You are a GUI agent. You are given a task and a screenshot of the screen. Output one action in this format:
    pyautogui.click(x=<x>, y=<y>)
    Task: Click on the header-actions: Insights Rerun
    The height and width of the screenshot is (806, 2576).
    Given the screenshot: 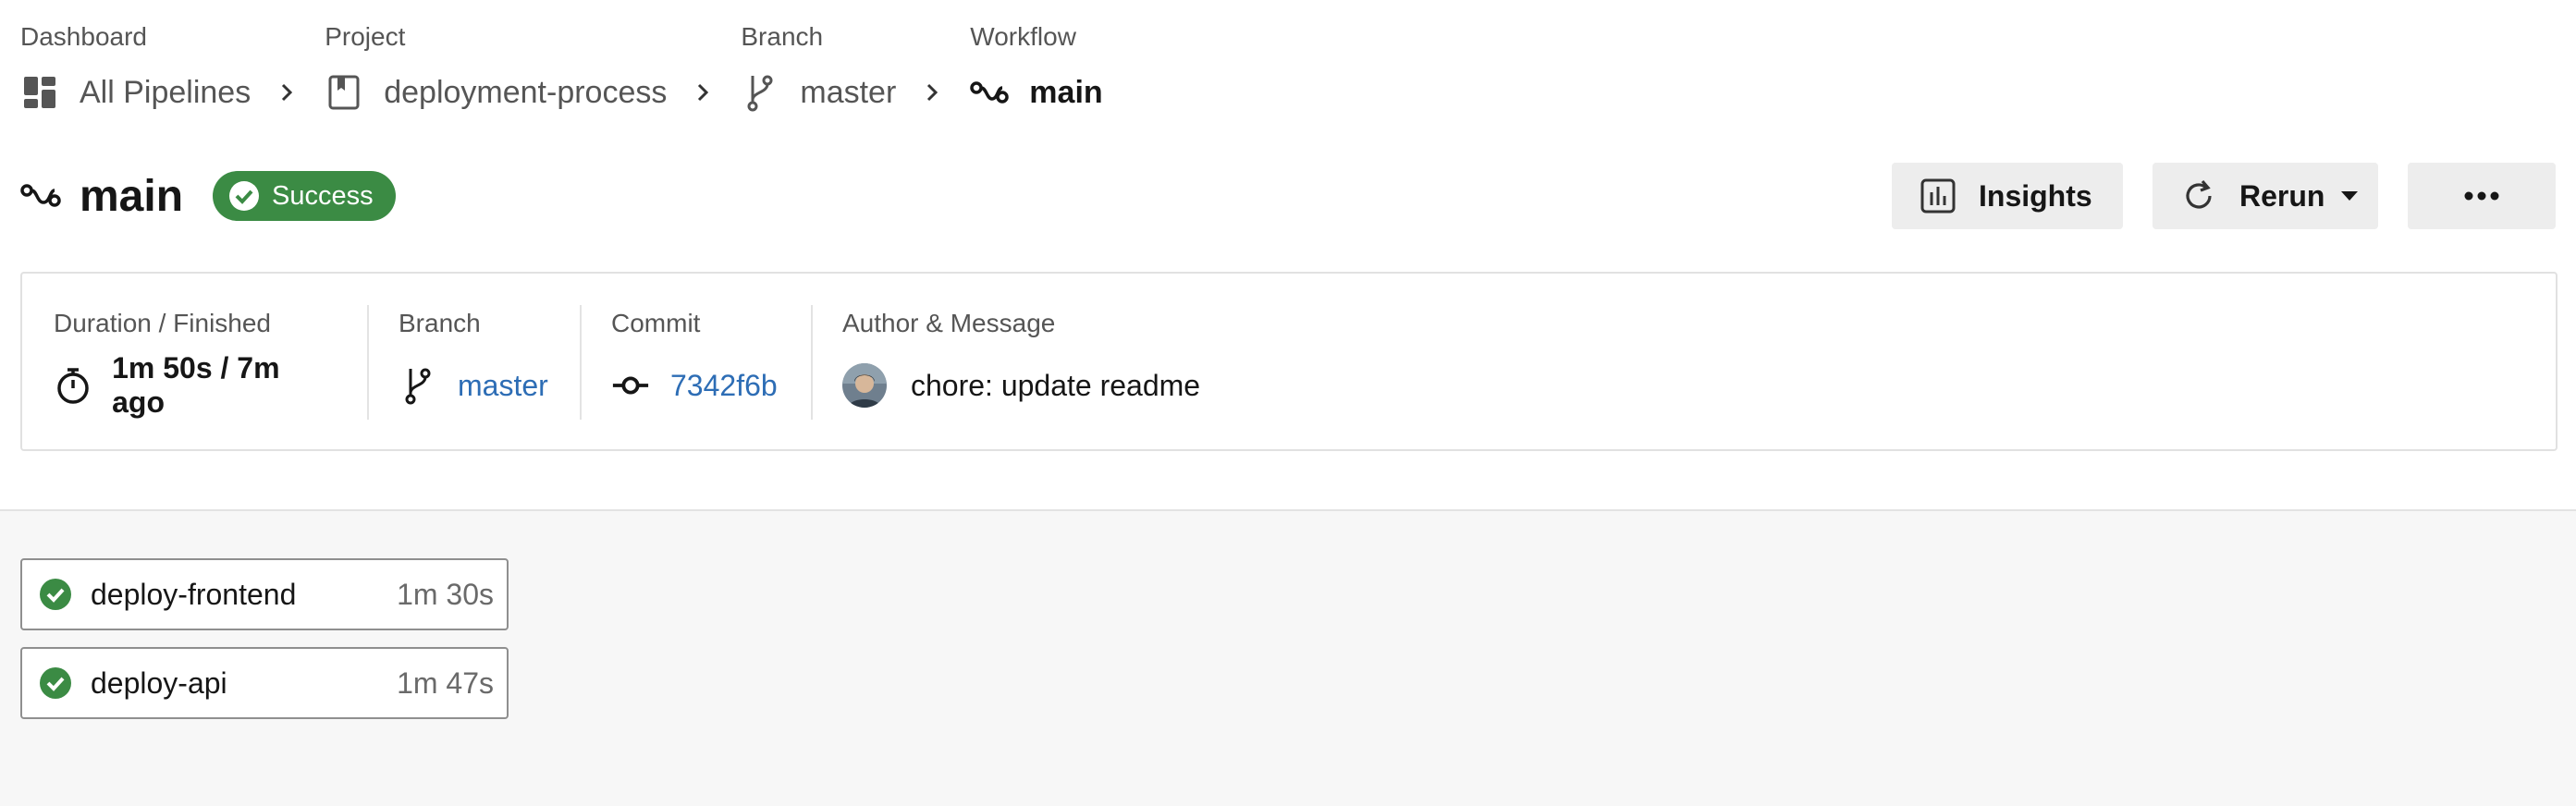 What is the action you would take?
    pyautogui.click(x=2224, y=196)
    